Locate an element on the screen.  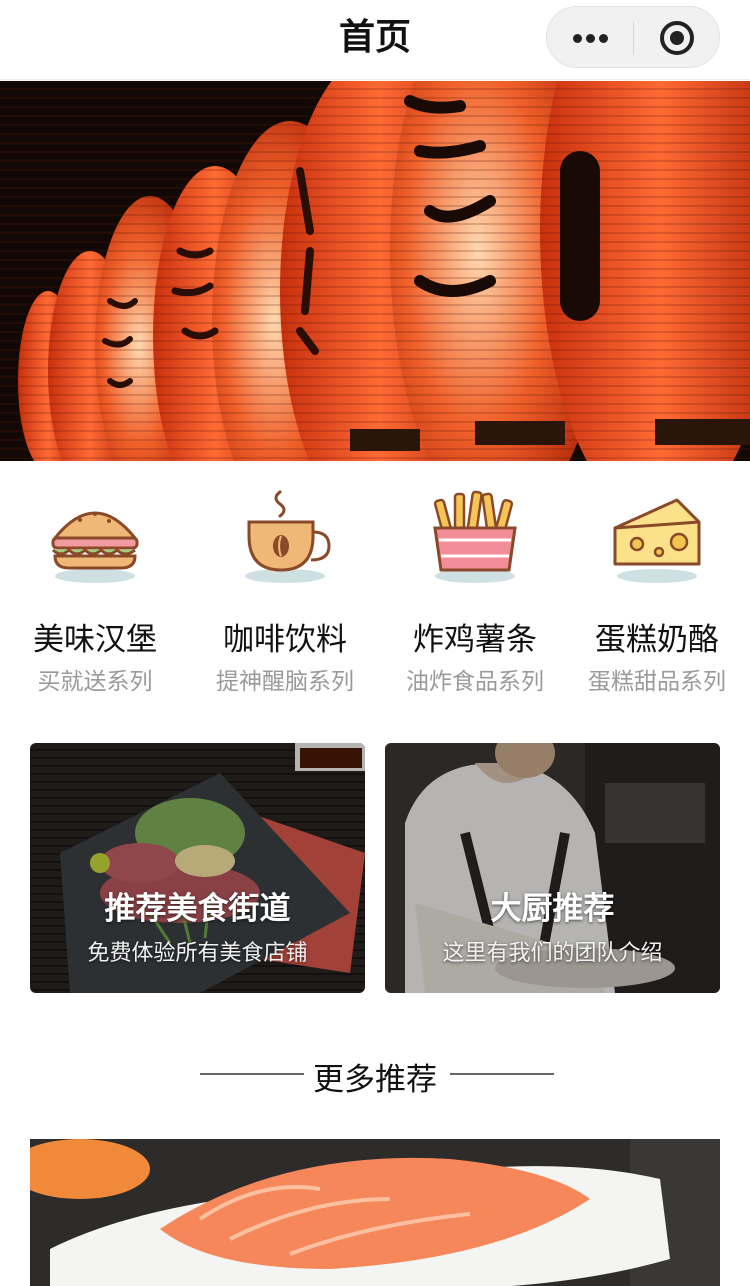
fries-icon is located at coordinates (475, 536).